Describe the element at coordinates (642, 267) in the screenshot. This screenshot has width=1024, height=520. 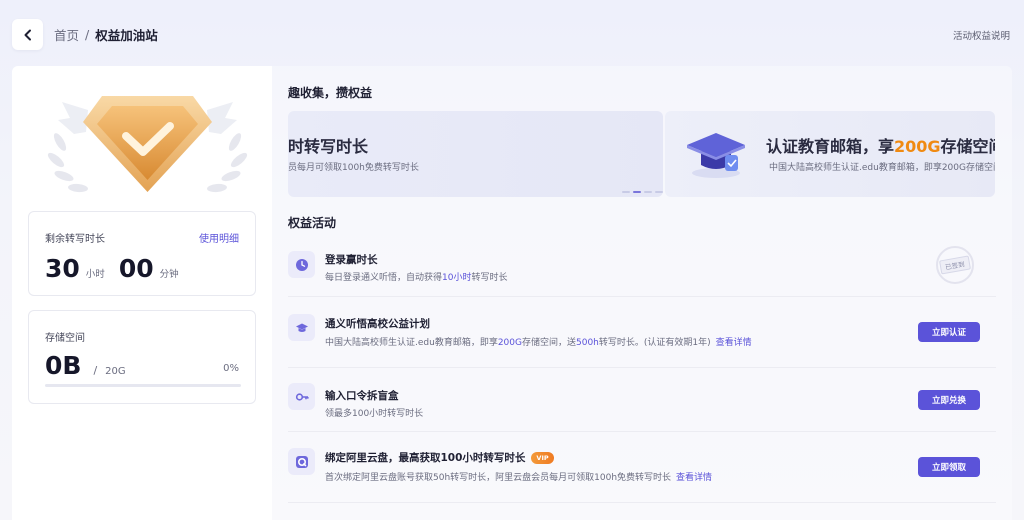
I see `activity-login-reward: 登录赢时长 每日登录通义听悟，自动获得10小时转写时长 已签到` at that location.